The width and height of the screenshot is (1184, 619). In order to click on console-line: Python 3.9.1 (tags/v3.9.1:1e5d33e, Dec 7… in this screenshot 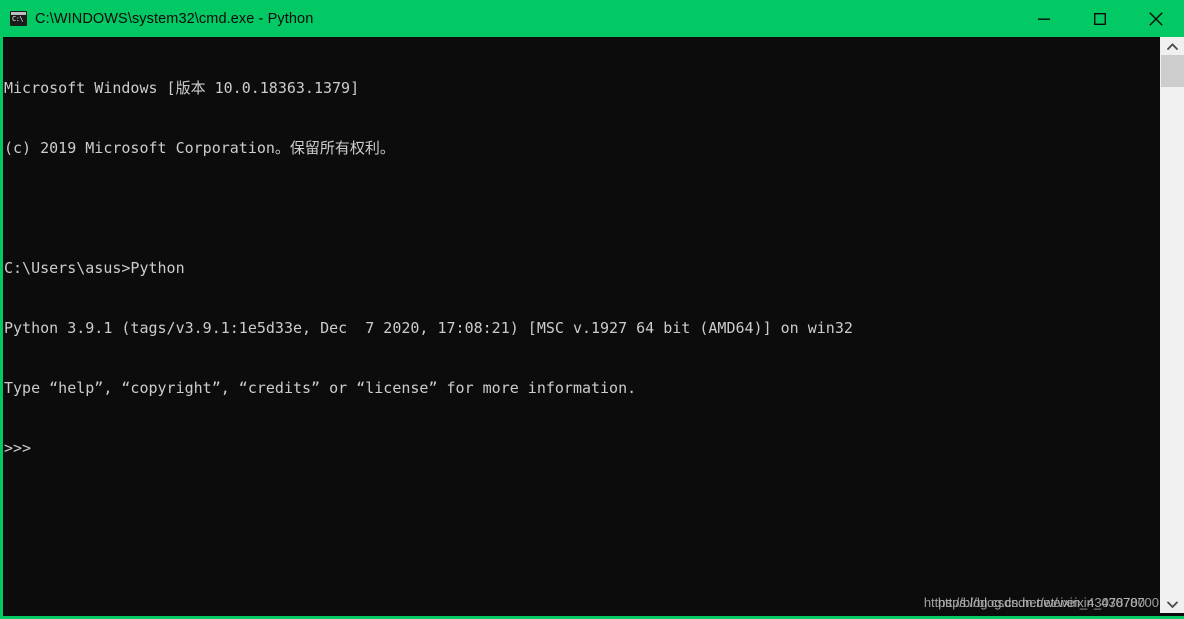, I will do `click(428, 328)`.